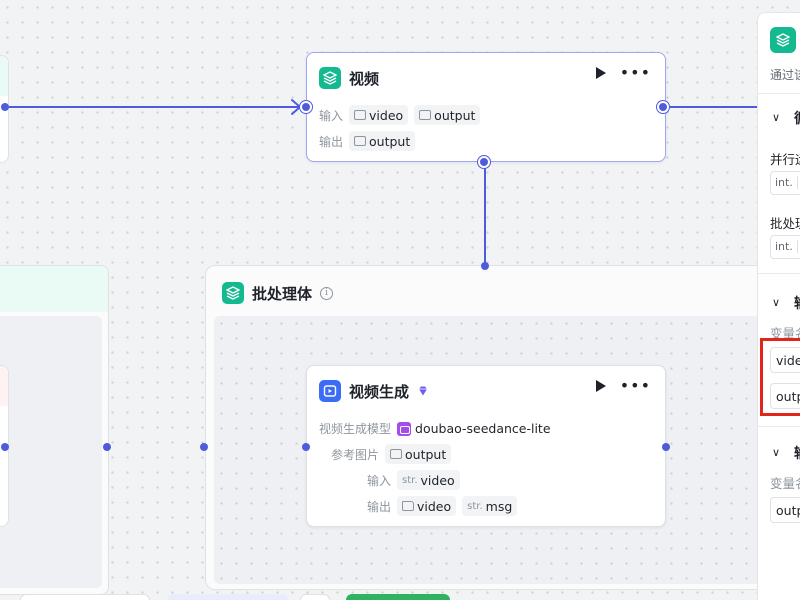 The image size is (800, 600). What do you see at coordinates (282, 293) in the screenshot?
I see `group-title: 批处理体` at bounding box center [282, 293].